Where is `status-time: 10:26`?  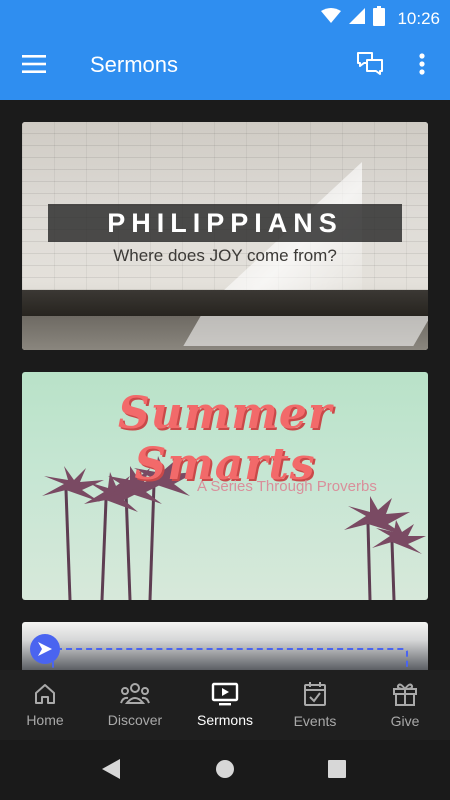
status-time: 10:26 is located at coordinates (418, 18).